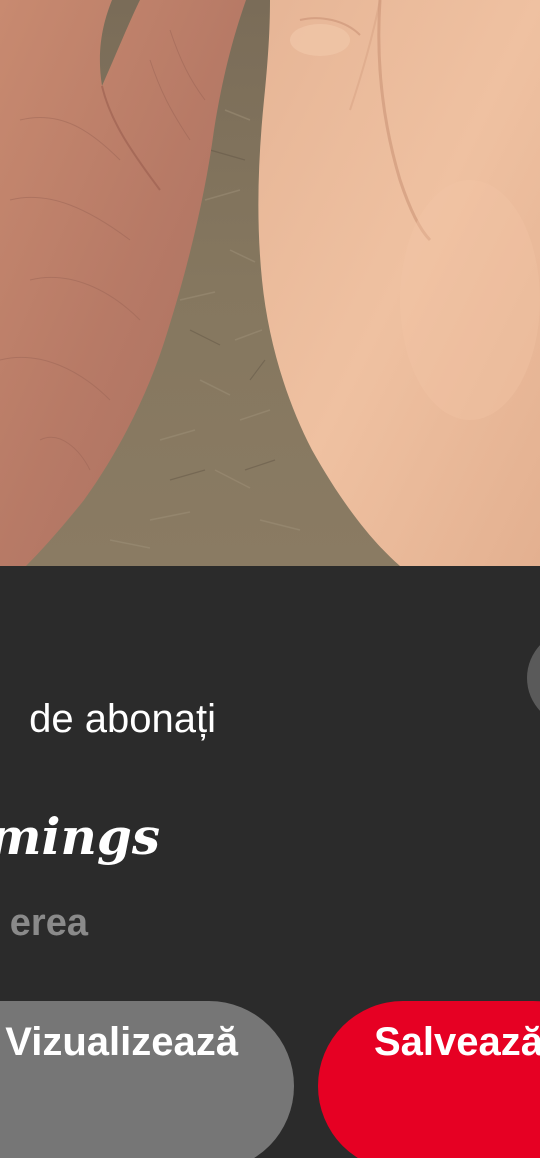 Image resolution: width=540 pixels, height=1158 pixels. Describe the element at coordinates (48, 923) in the screenshot. I see `pin-description-text: erea` at that location.